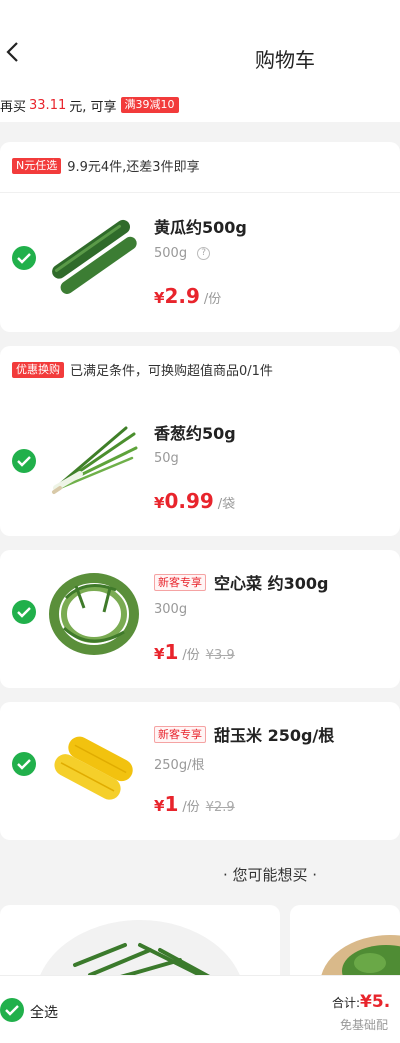  I want to click on item-spec: 50g, so click(166, 458).